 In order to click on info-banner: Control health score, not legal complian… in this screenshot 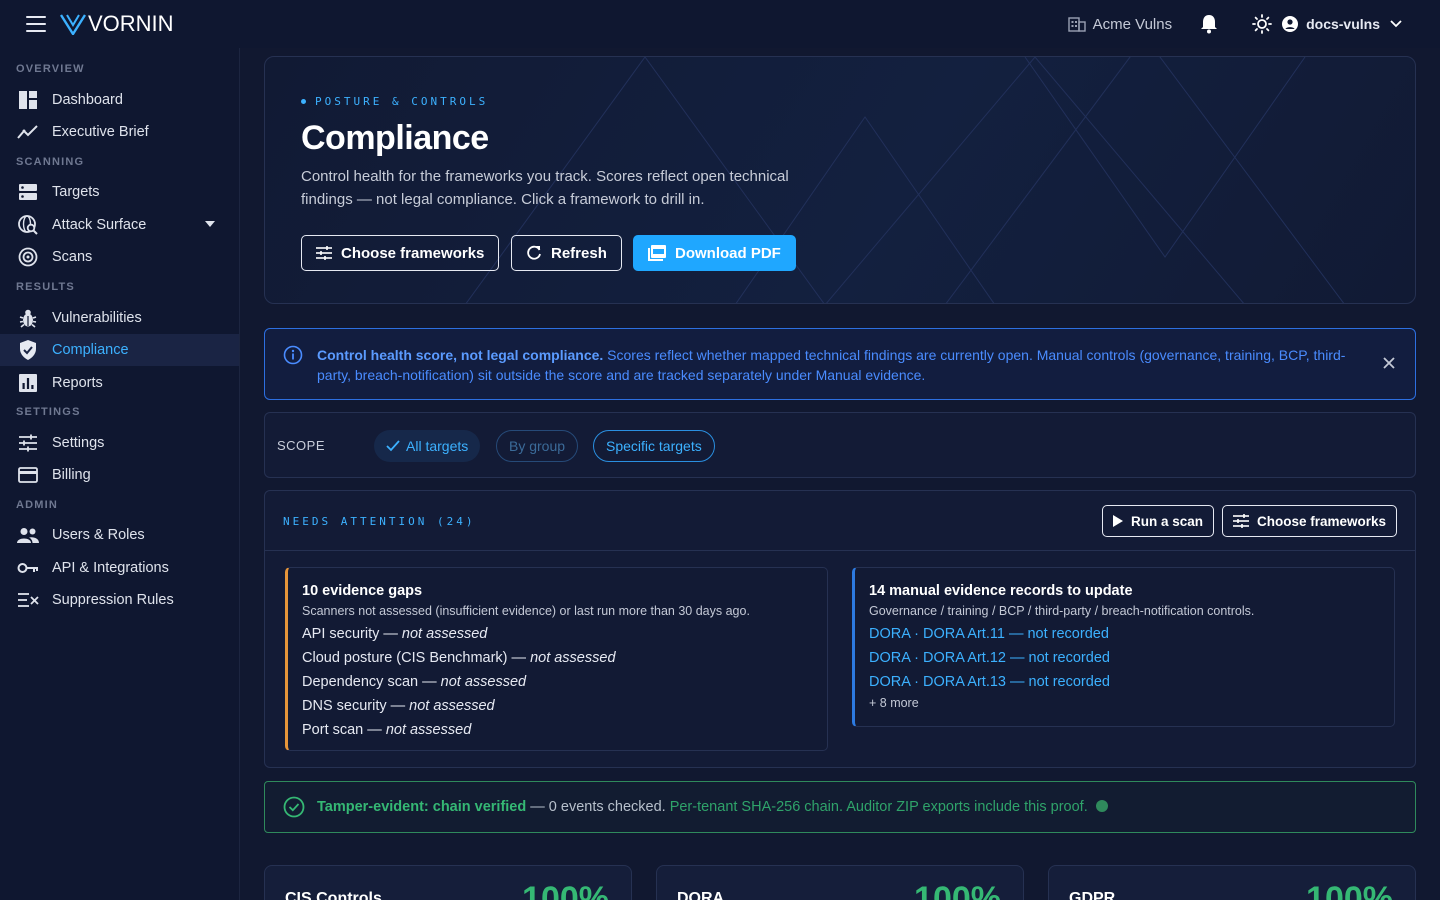, I will do `click(840, 364)`.